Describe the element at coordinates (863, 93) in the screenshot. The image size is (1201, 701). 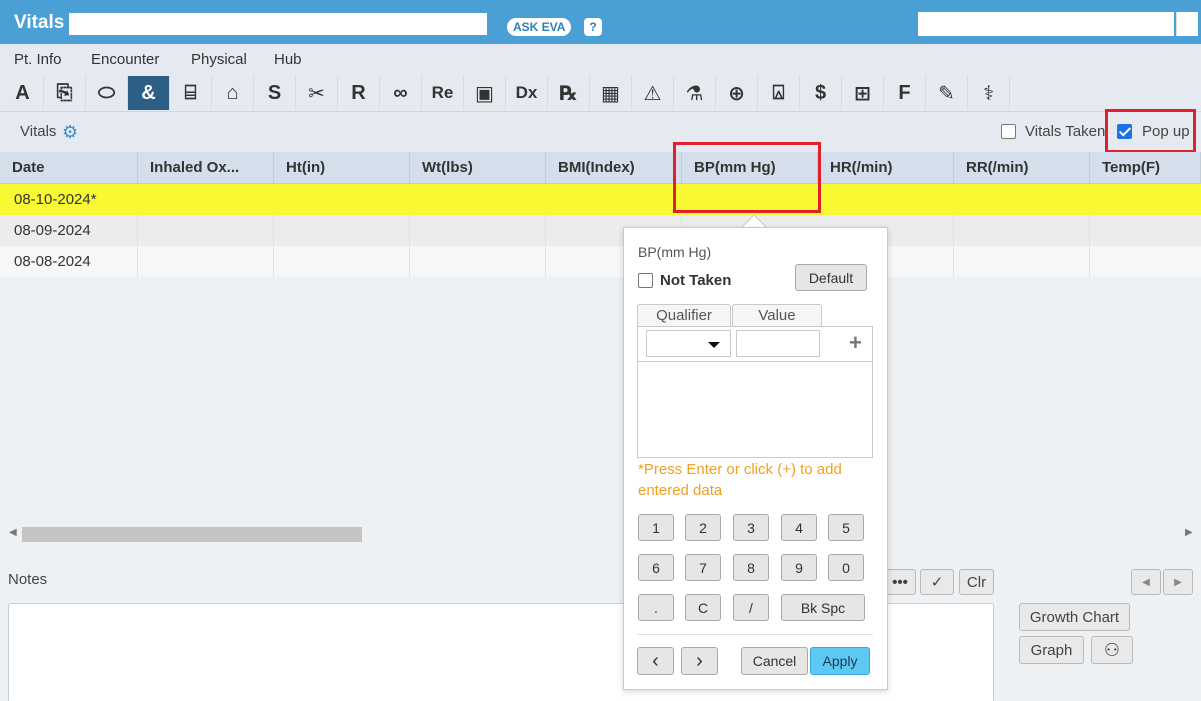
I see `forms-icon: ⊞` at that location.